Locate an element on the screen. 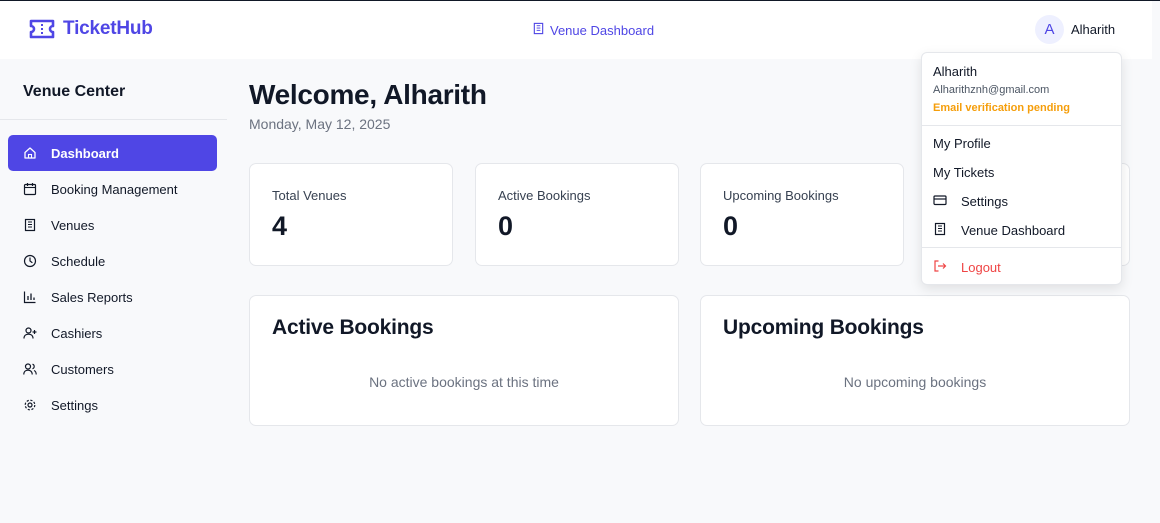 Image resolution: width=1160 pixels, height=523 pixels. sidebar-item-dashboard: Dashboard is located at coordinates (112, 153).